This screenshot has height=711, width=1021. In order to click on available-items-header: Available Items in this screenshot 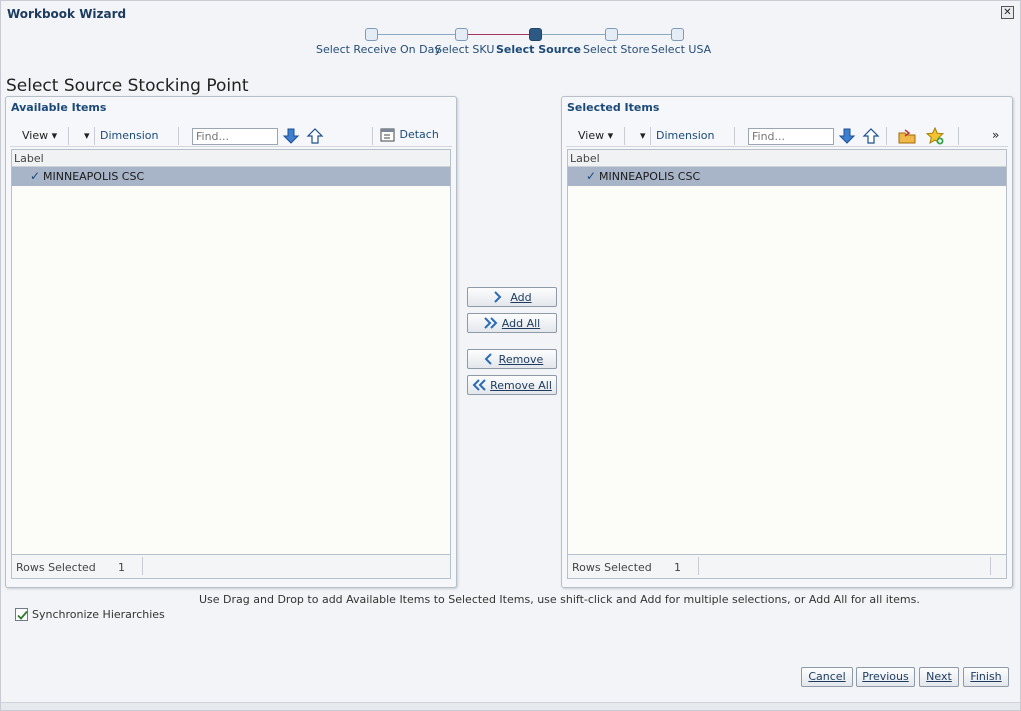, I will do `click(59, 107)`.